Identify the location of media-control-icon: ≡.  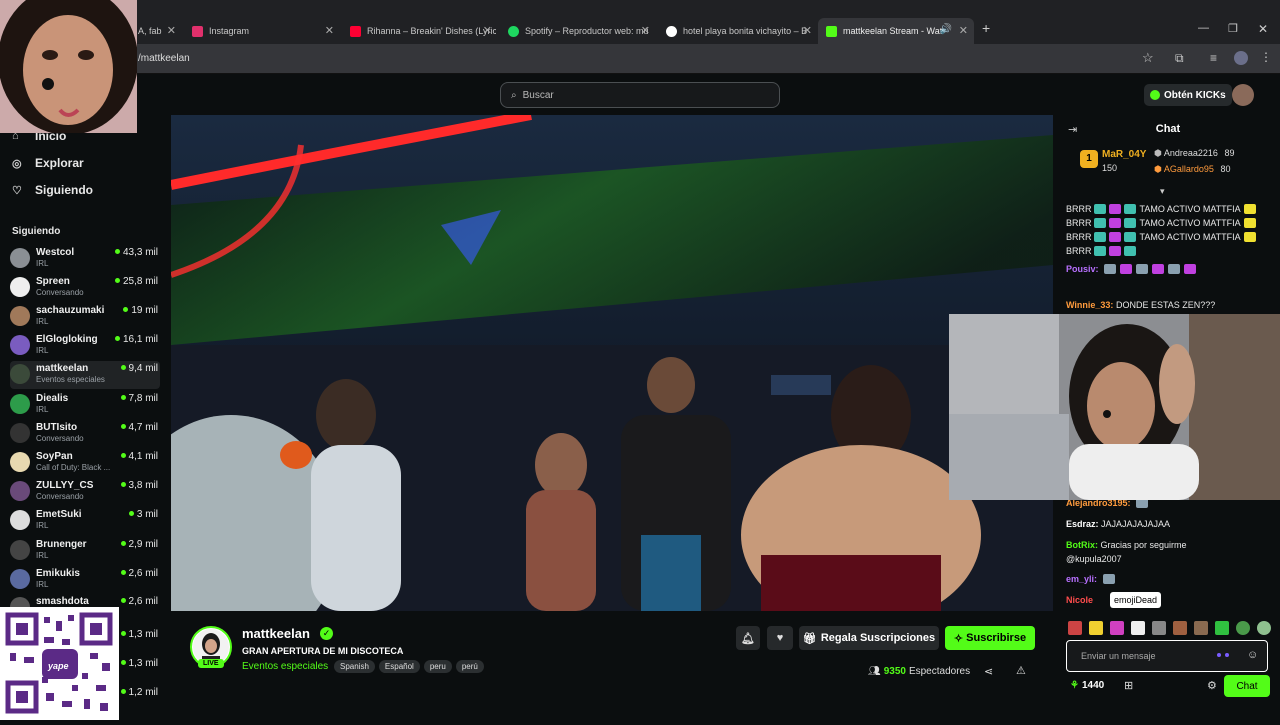
(1213, 58).